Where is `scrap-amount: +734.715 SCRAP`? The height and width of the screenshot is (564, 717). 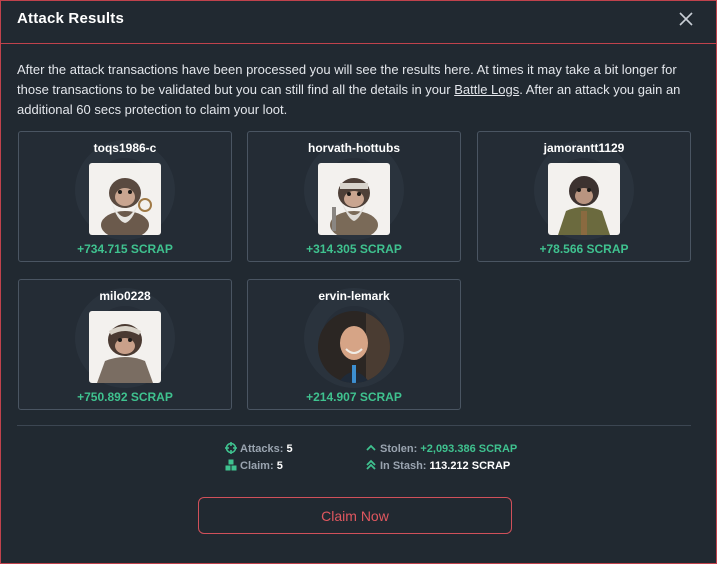 scrap-amount: +734.715 SCRAP is located at coordinates (125, 249).